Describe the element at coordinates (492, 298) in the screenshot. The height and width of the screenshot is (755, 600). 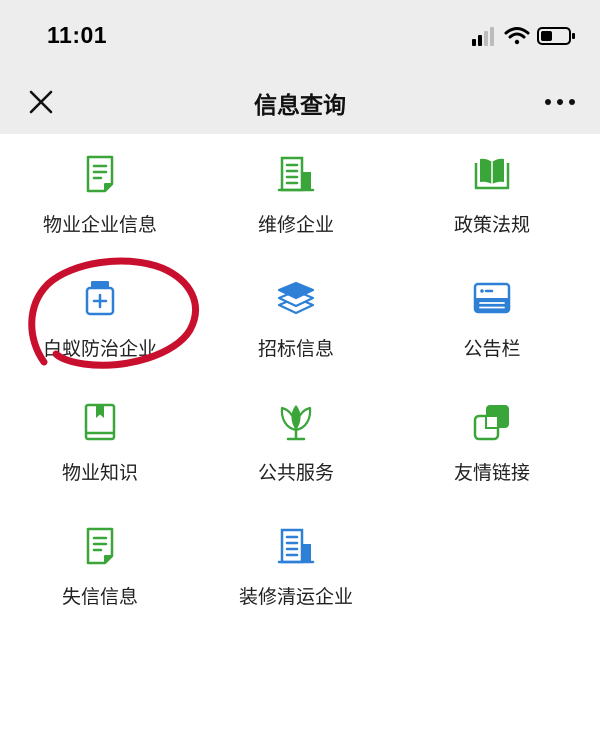
I see `card-icon` at that location.